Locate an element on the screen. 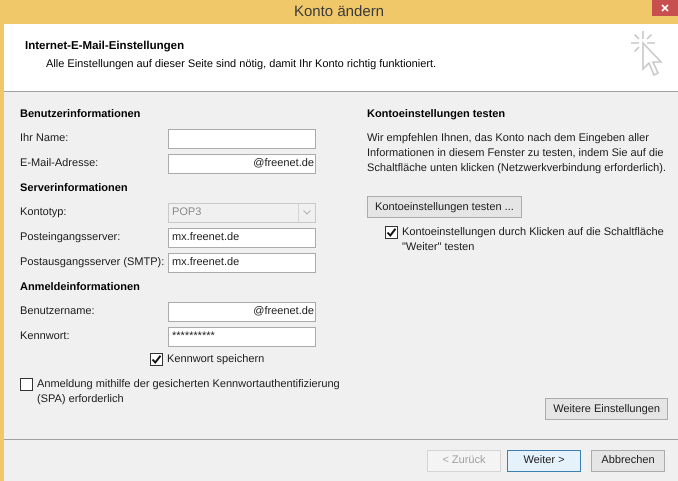 The height and width of the screenshot is (481, 678). section-heading: Benutzerinformationen is located at coordinates (81, 114).